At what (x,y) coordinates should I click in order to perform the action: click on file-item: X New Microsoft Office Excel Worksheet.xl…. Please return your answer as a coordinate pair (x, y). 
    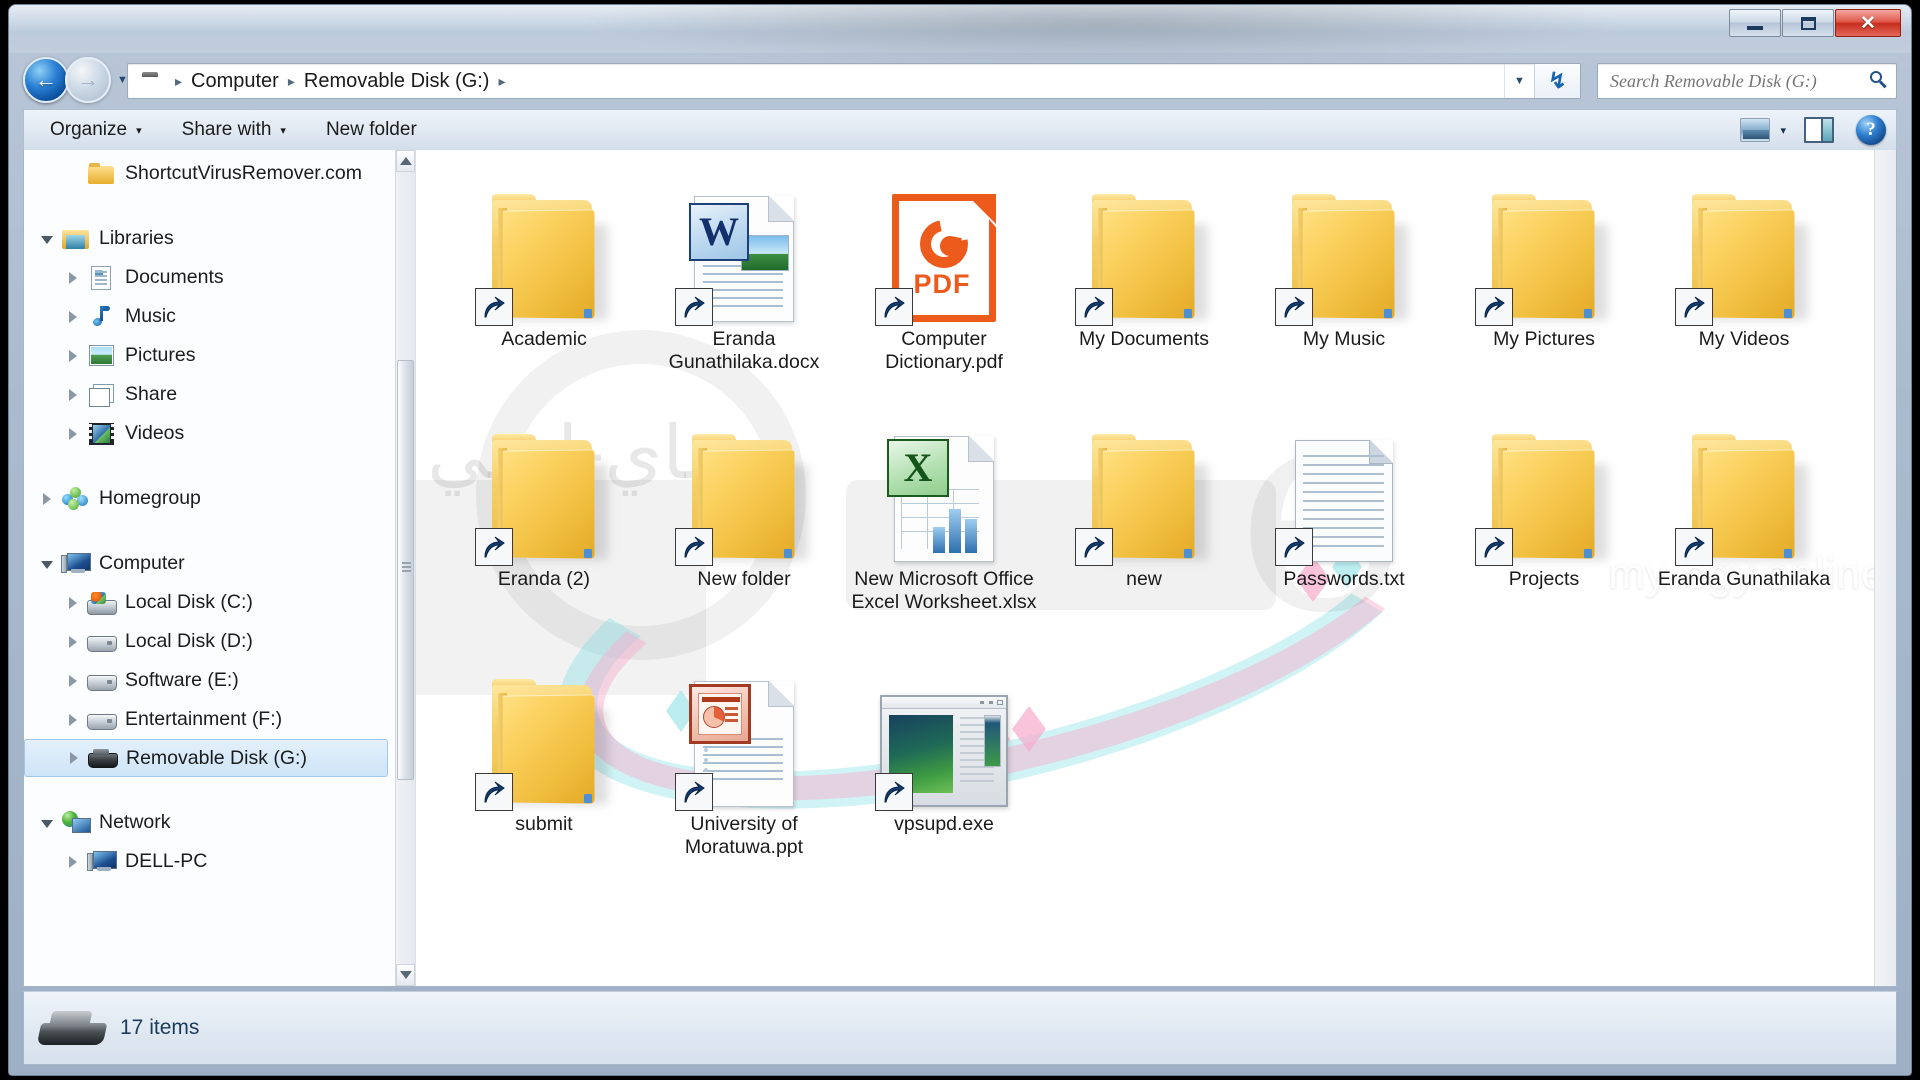
    Looking at the image, I should click on (944, 526).